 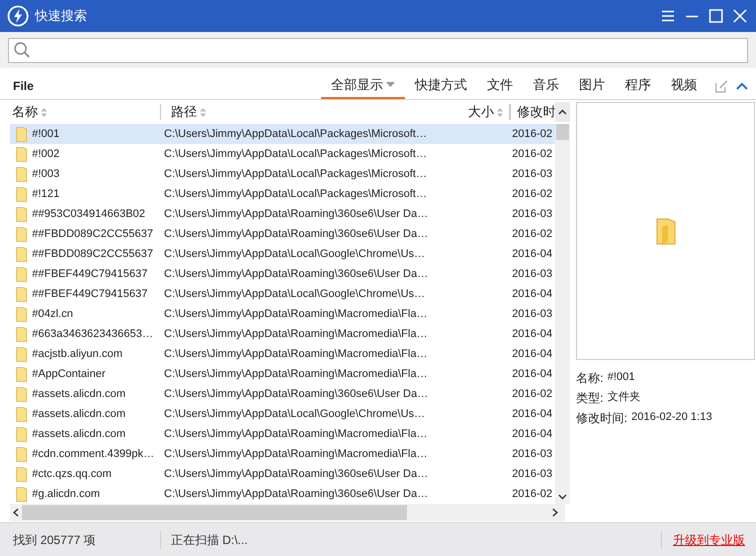 I want to click on file-row: #663a3463623436653… C:\Users\Jimmy\AppData\Roaming\Macromedia\Fla… 2016-04, so click(x=282, y=334).